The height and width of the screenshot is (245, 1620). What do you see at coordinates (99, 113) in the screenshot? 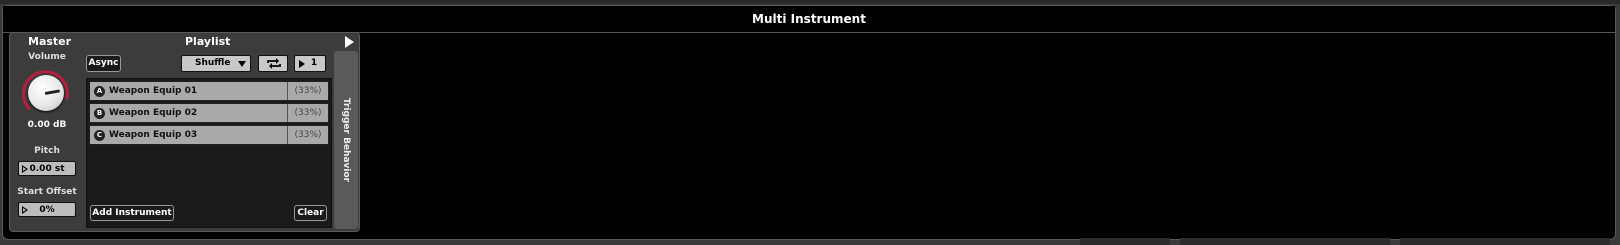
I see `item-badge: B` at bounding box center [99, 113].